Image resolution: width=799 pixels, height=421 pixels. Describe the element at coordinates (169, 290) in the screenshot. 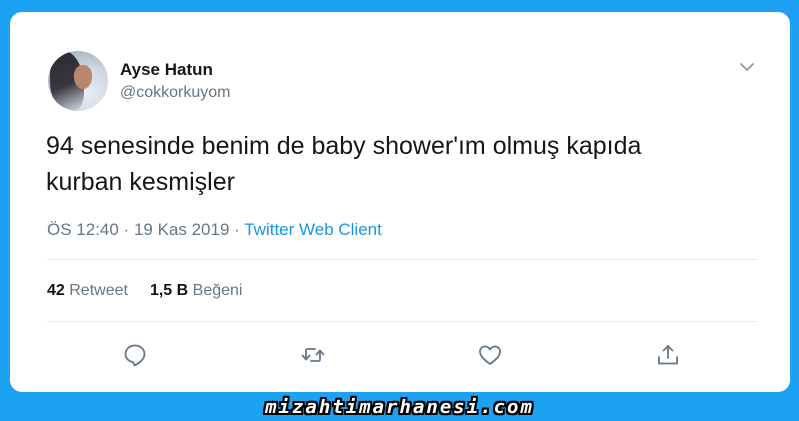

I see `like-count: 1,5 B` at that location.